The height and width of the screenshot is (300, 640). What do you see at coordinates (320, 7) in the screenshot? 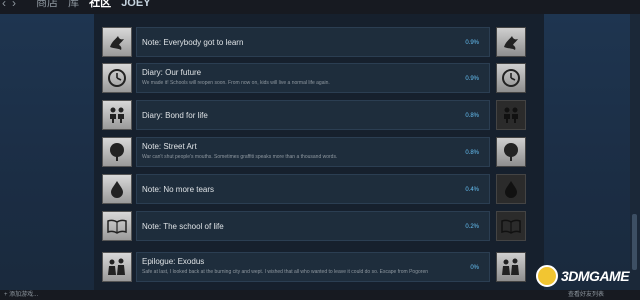
I see `top-nav-bar: ‹ › 商店 库 社区 JOEY` at bounding box center [320, 7].